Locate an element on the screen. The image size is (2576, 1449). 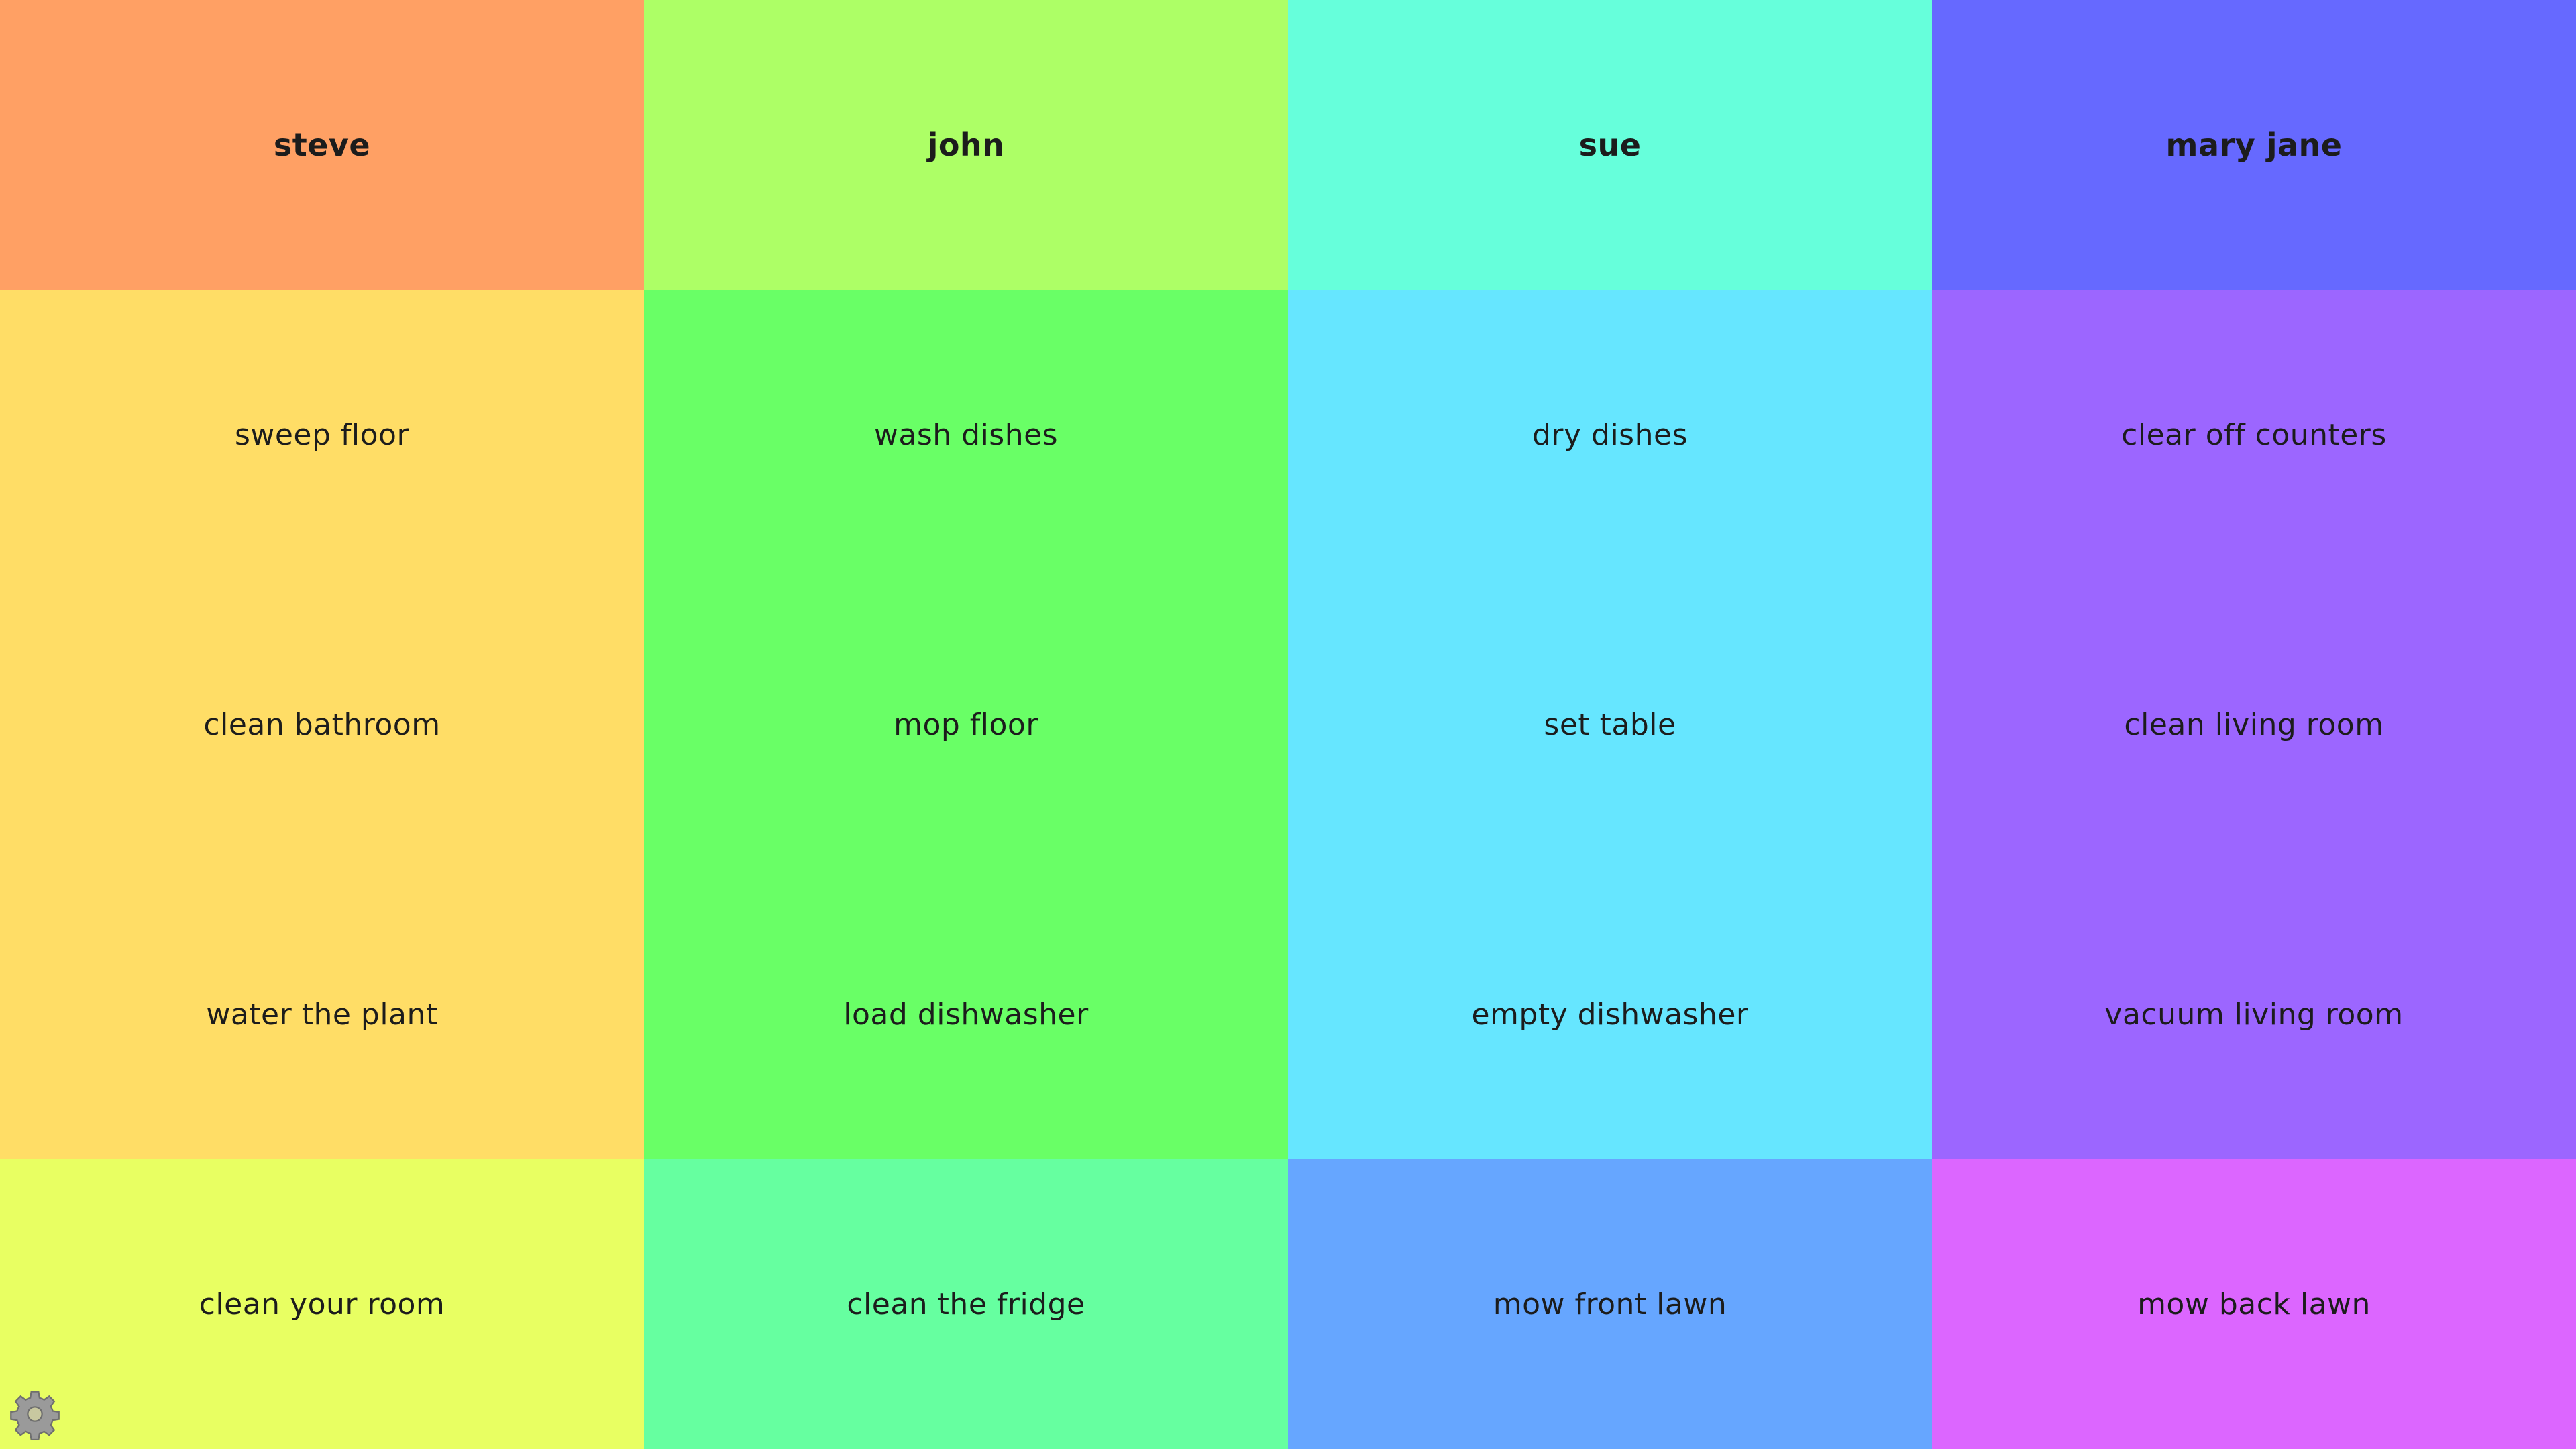
task-cell: wash dishes is located at coordinates (966, 435).